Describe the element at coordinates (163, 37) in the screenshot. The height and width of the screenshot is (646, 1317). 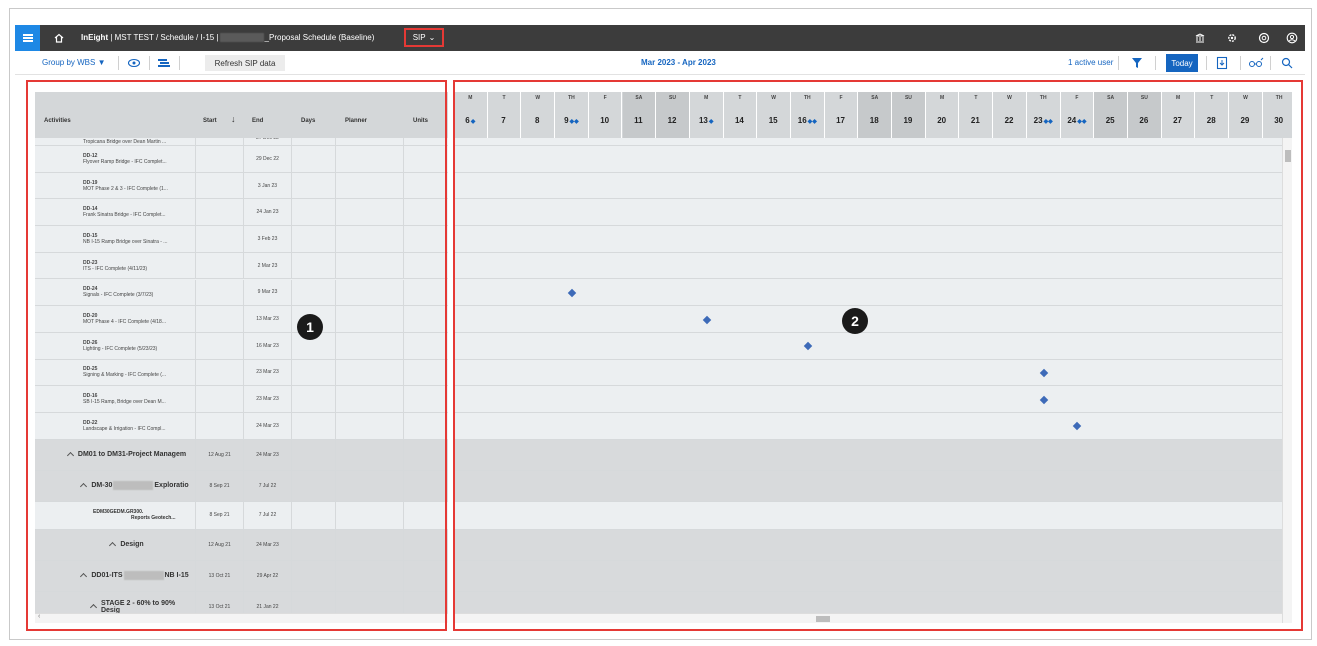
I see `breadcrumb-path: | MST TEST / Schedule / I-15 |` at that location.